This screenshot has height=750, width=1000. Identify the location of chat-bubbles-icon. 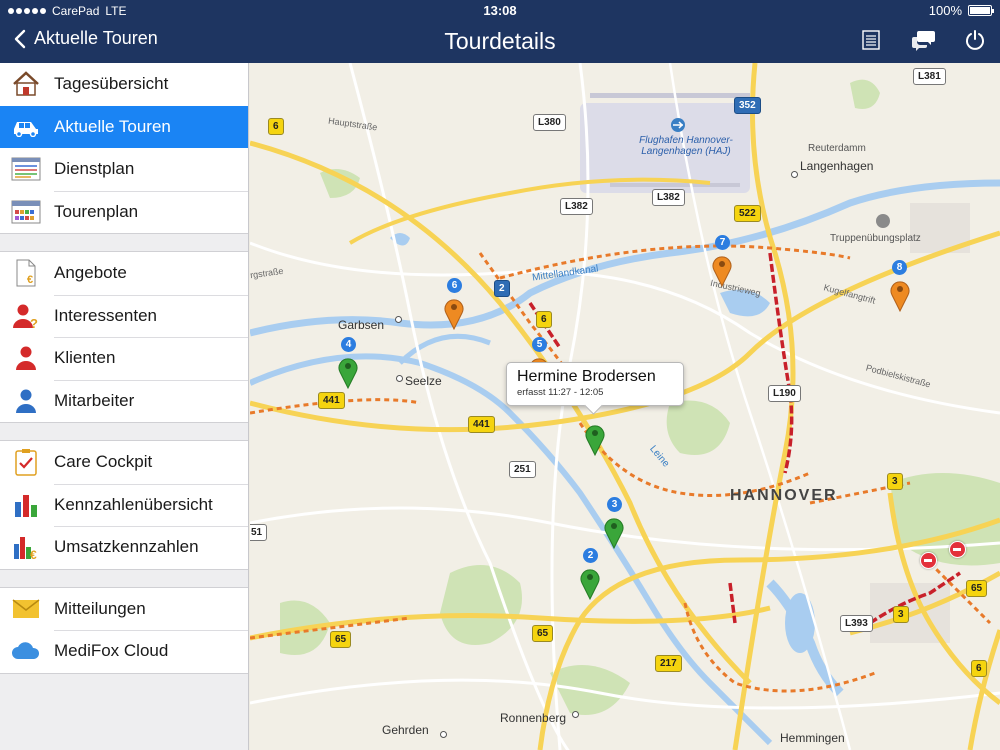
(923, 40).